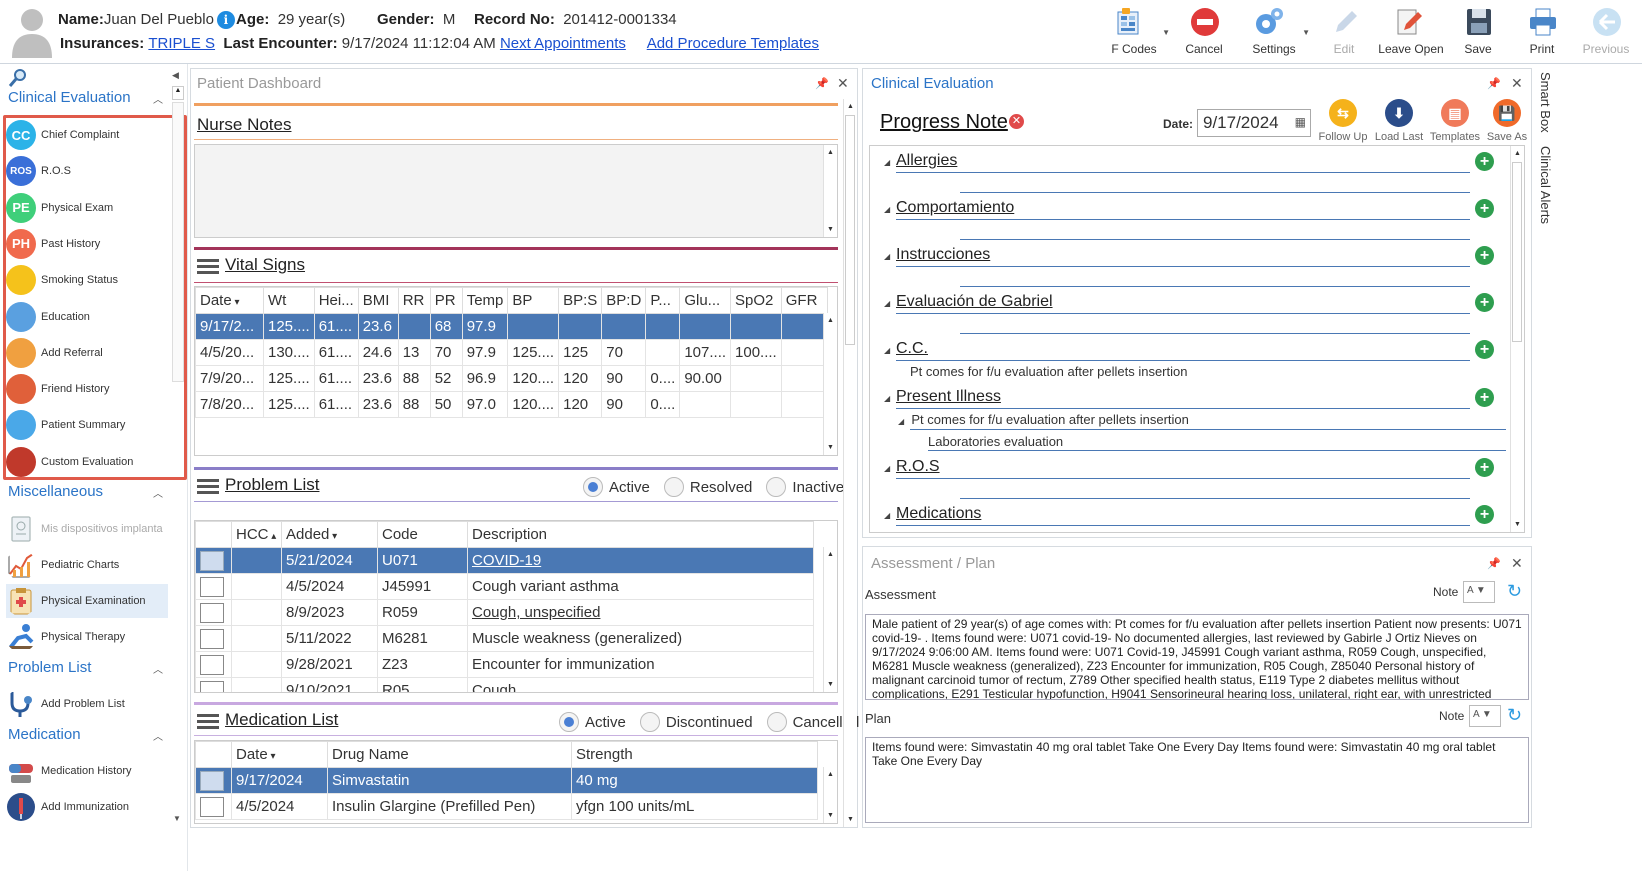  I want to click on sidebar-item-custom-evaluation: Custom Evaluation, so click(87, 462).